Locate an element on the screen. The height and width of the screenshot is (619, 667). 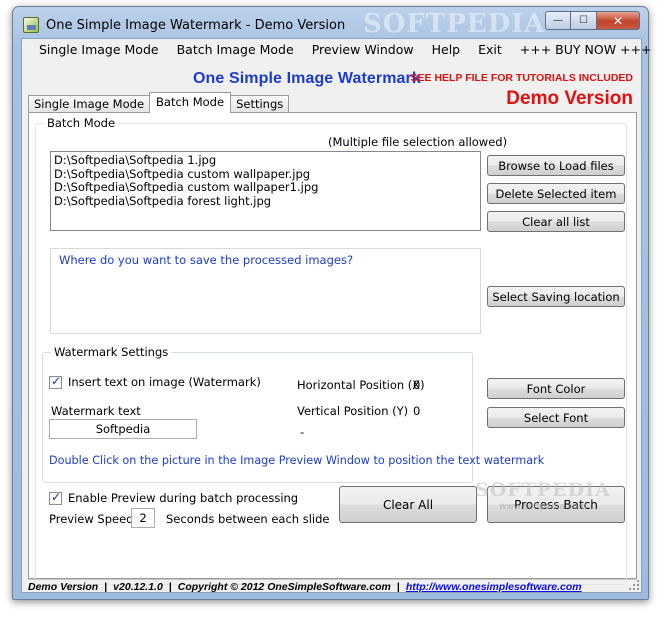
vertical-position-label: Vertical Position (Y) is located at coordinates (353, 411).